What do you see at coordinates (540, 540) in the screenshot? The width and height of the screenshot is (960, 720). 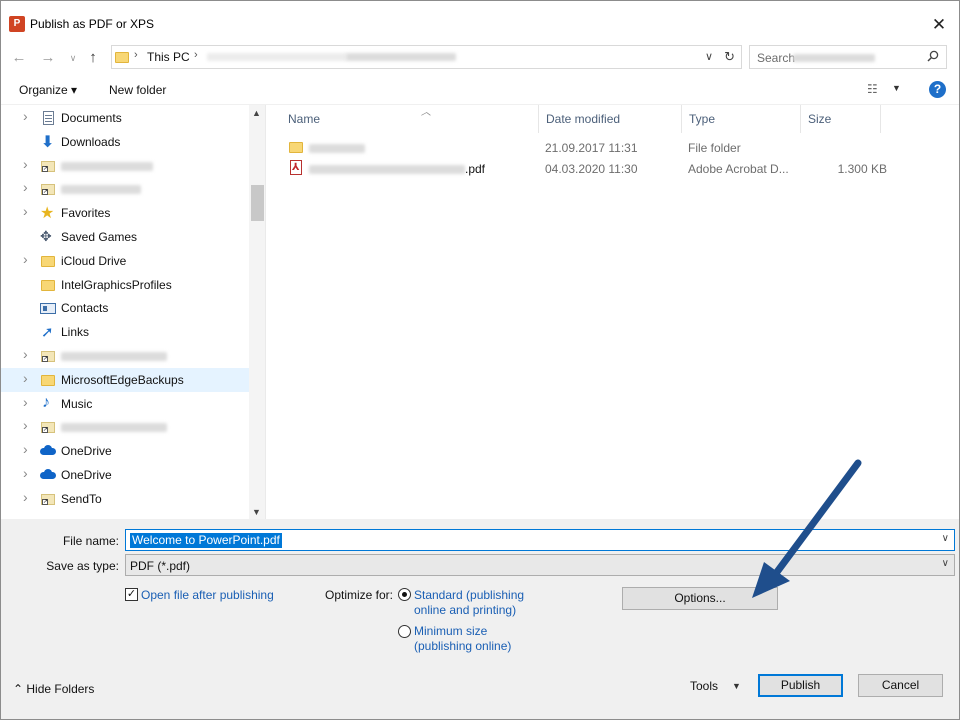 I see `file-name-input: Welcome to PowerPoint.pdf ∨` at bounding box center [540, 540].